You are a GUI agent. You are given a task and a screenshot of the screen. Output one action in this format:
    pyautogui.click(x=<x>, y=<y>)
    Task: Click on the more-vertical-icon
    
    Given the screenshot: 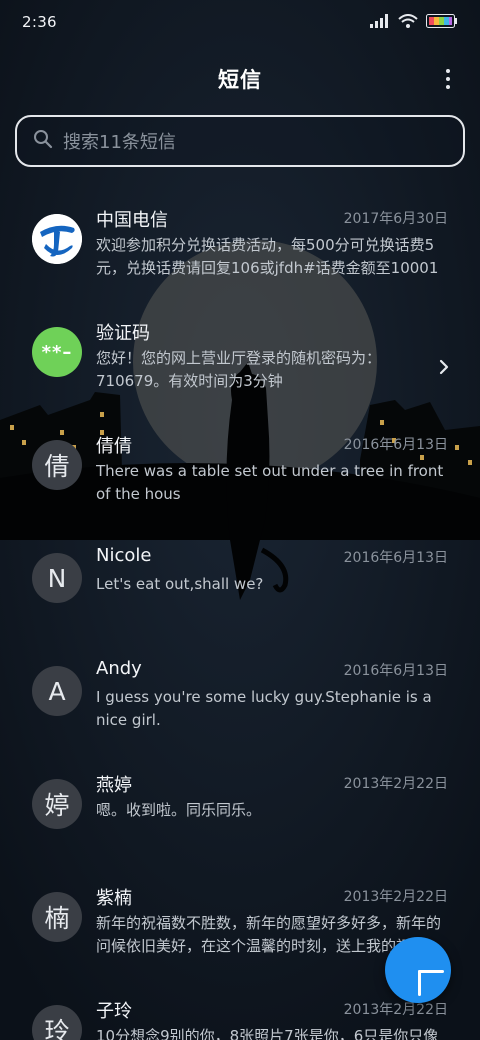 What is the action you would take?
    pyautogui.click(x=448, y=79)
    